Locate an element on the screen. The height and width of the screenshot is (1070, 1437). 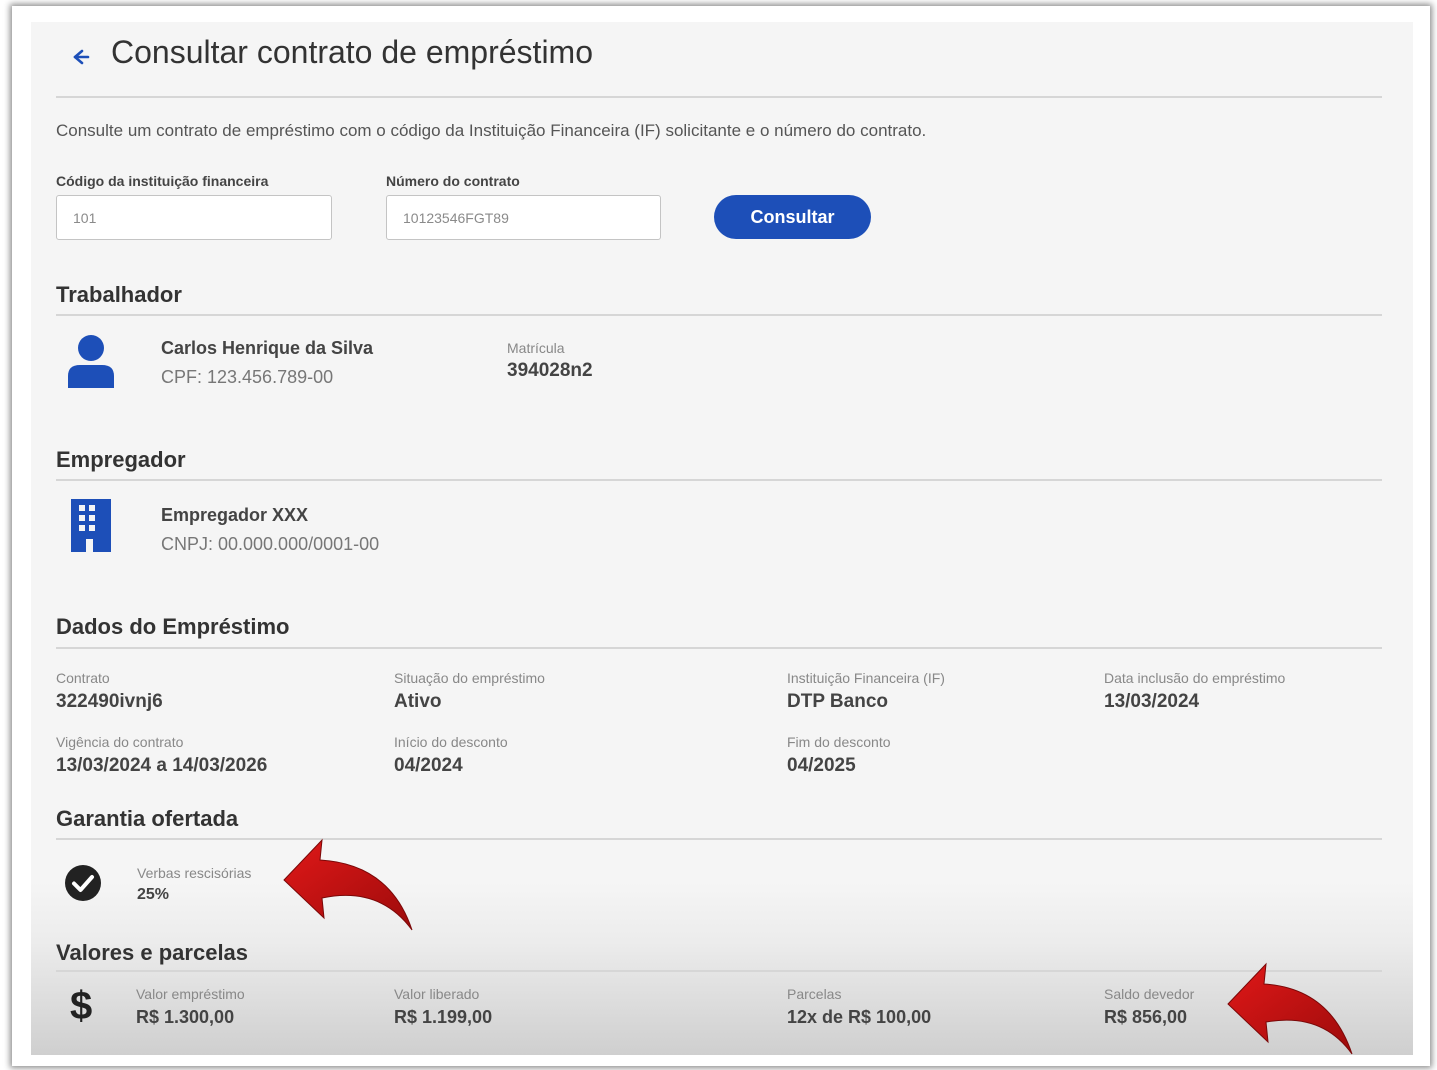
employer-name: Empregador XXX is located at coordinates (235, 515).